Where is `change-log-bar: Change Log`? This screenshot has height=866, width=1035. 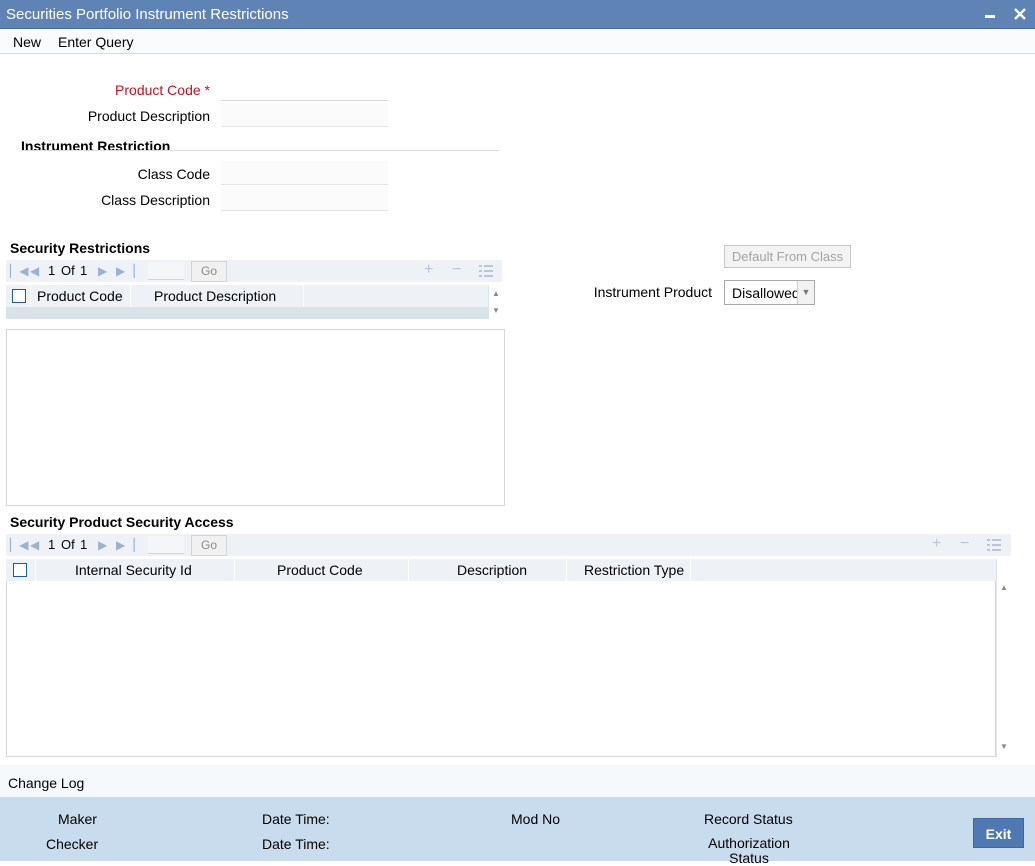 change-log-bar: Change Log is located at coordinates (517, 781).